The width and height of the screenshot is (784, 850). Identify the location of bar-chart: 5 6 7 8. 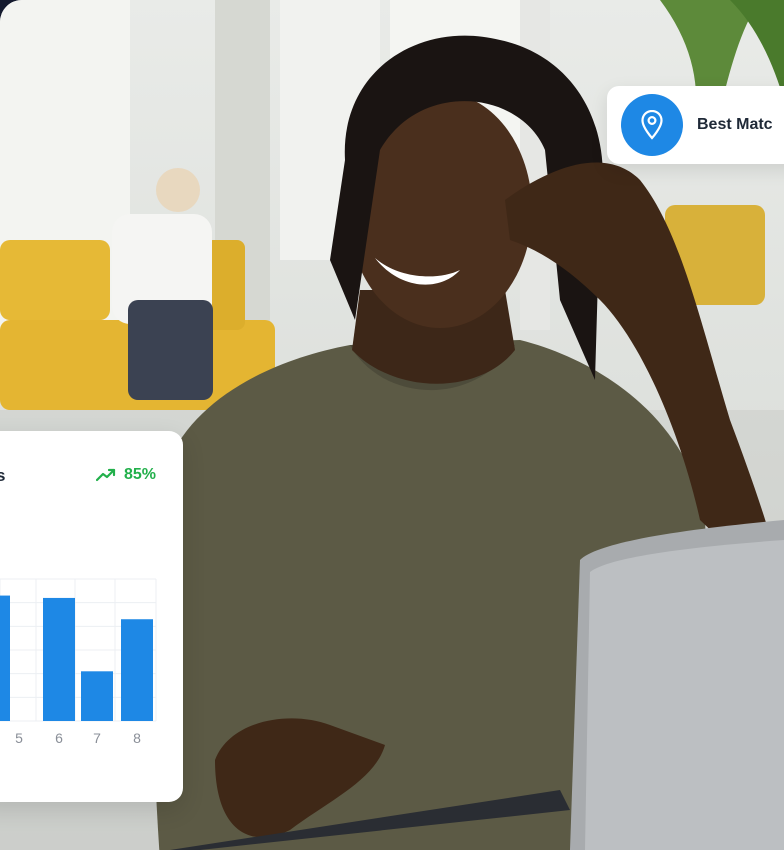
(78, 662).